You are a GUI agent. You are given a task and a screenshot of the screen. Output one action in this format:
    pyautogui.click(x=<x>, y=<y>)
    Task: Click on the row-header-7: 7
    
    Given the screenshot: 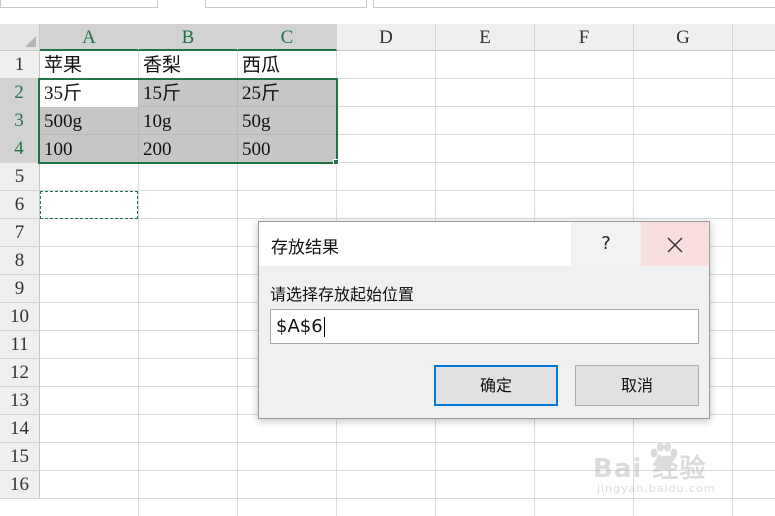 What is the action you would take?
    pyautogui.click(x=20, y=233)
    